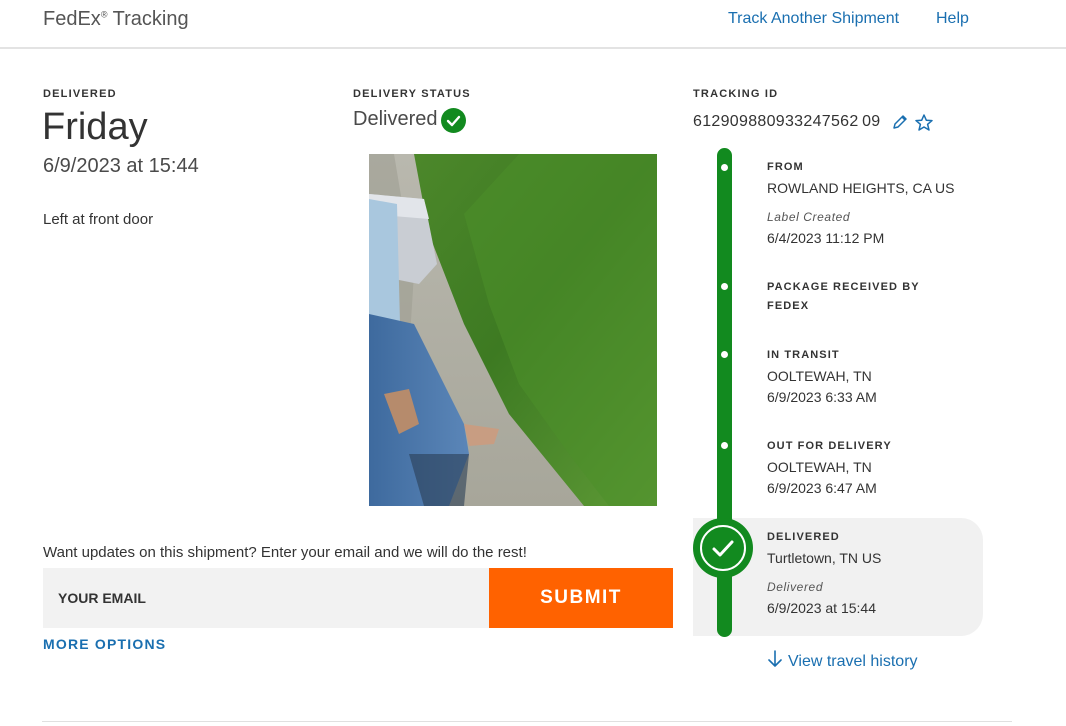 This screenshot has height=726, width=1066. I want to click on event-location: Turtletown, TN US, so click(824, 558).